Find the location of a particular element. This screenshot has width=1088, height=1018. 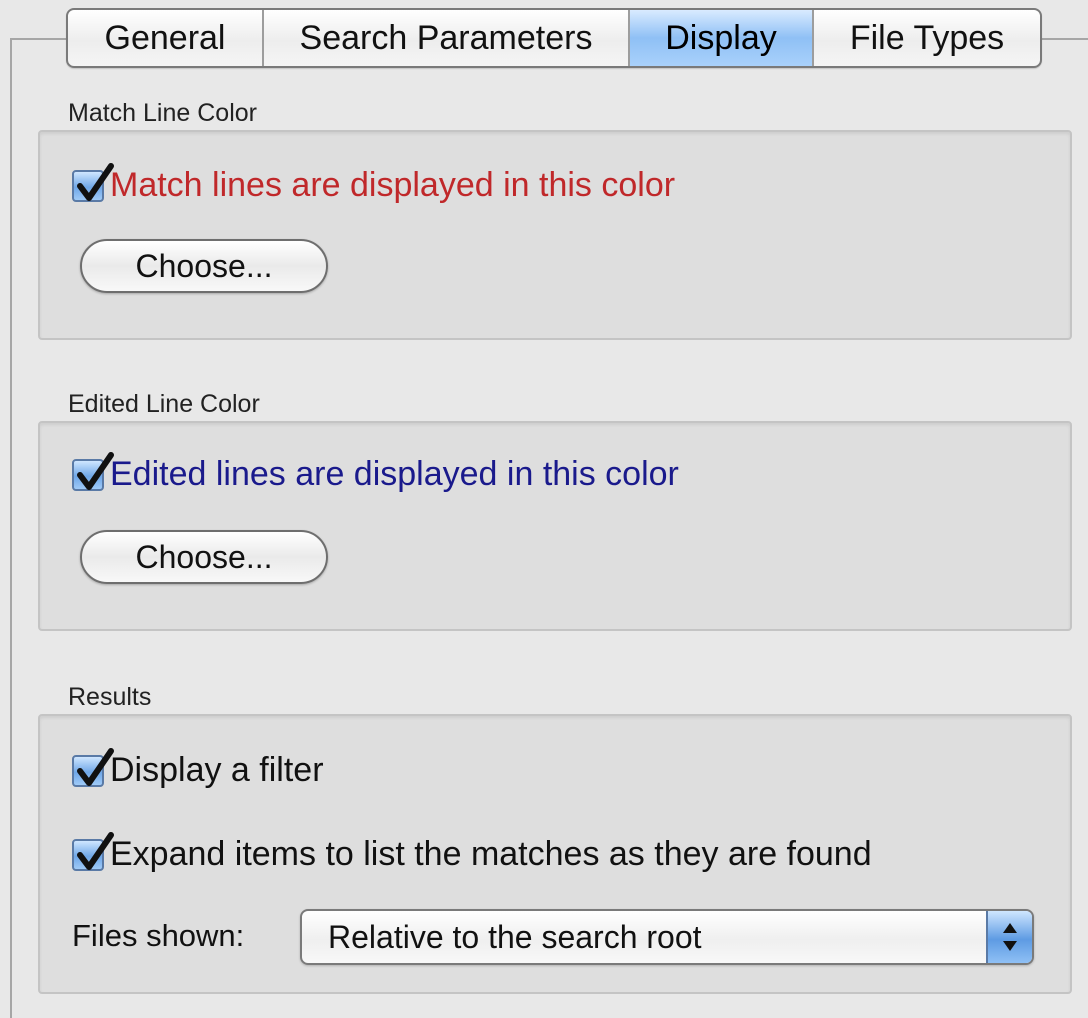

match-lines-checkbox is located at coordinates (93, 182).